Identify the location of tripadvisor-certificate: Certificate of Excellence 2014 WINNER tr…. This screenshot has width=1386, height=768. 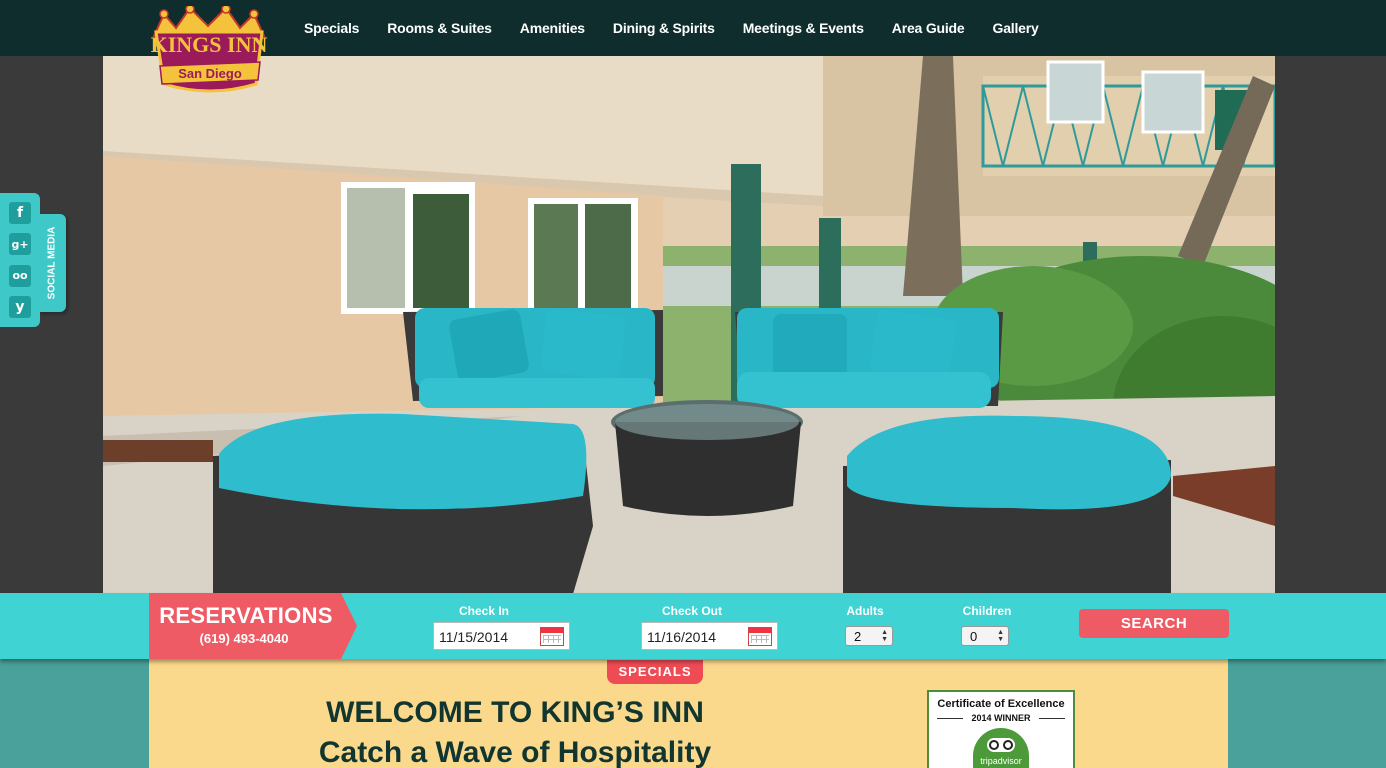
(1001, 729).